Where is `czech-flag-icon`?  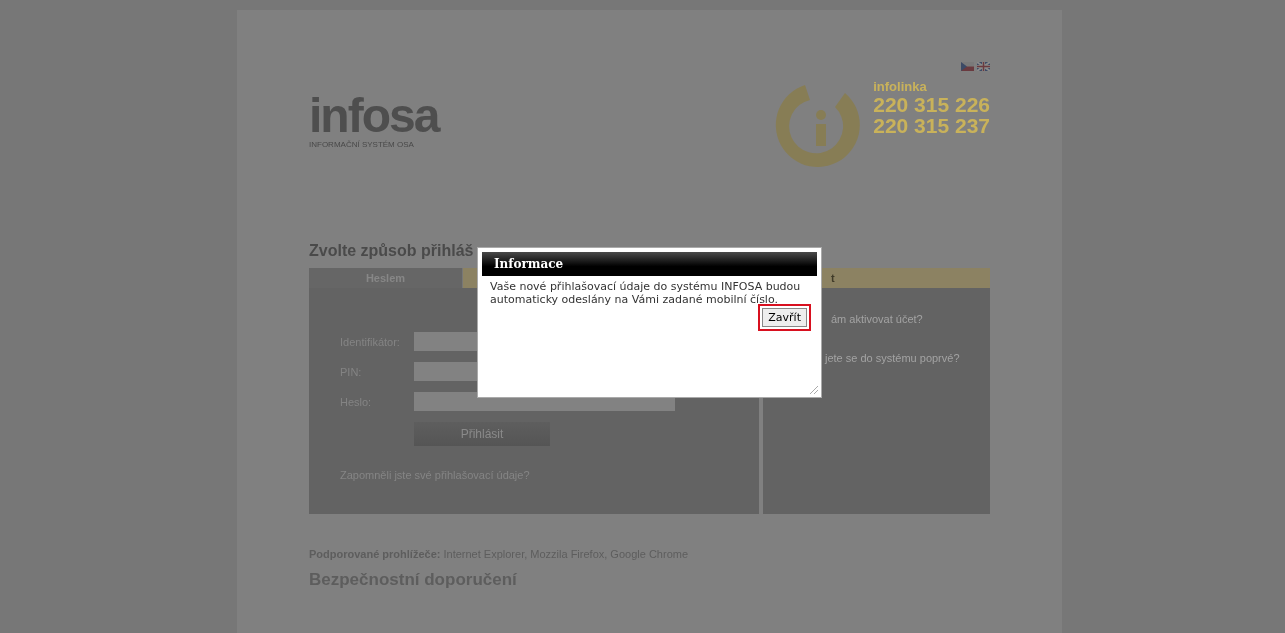
czech-flag-icon is located at coordinates (967, 66).